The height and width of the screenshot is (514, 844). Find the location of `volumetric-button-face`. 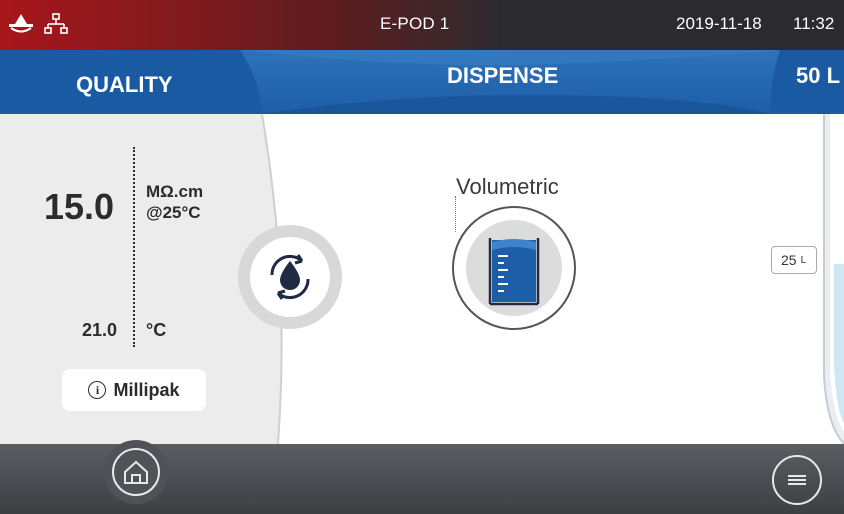

volumetric-button-face is located at coordinates (514, 268).